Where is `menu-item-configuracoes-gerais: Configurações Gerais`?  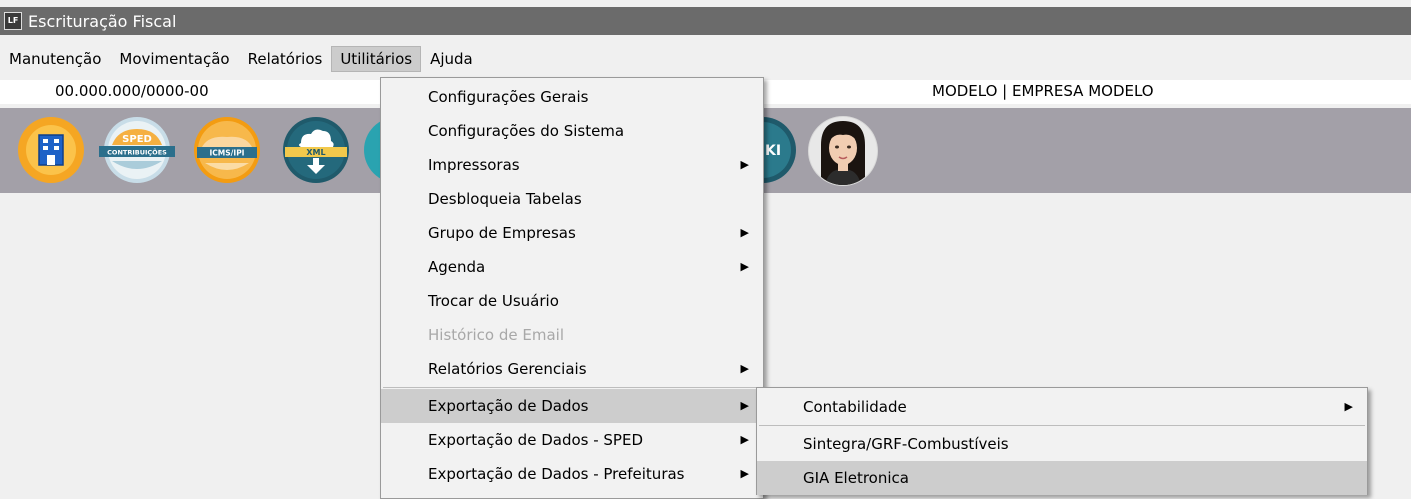
menu-item-configuracoes-gerais: Configurações Gerais is located at coordinates (572, 97).